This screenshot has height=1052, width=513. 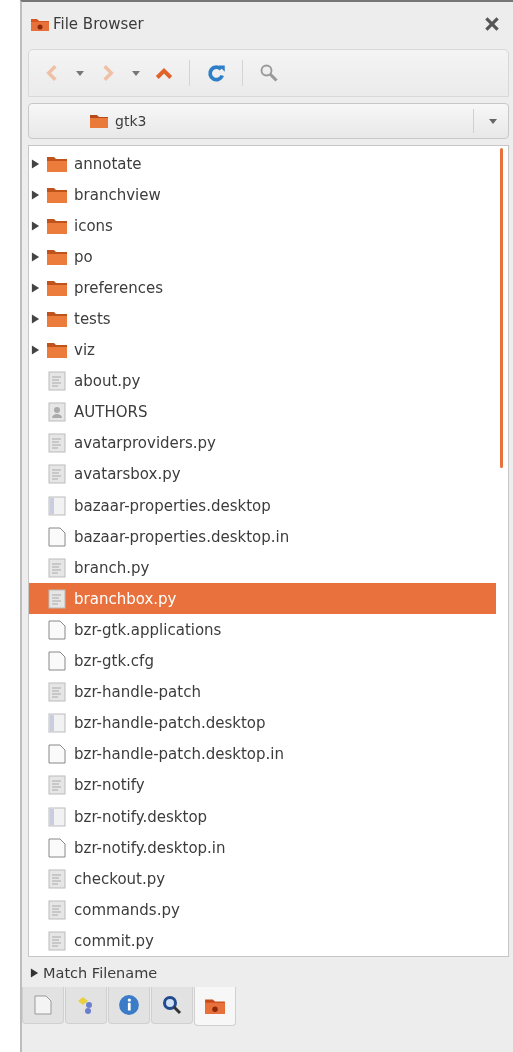 I want to click on person-file-icon, so click(x=57, y=412).